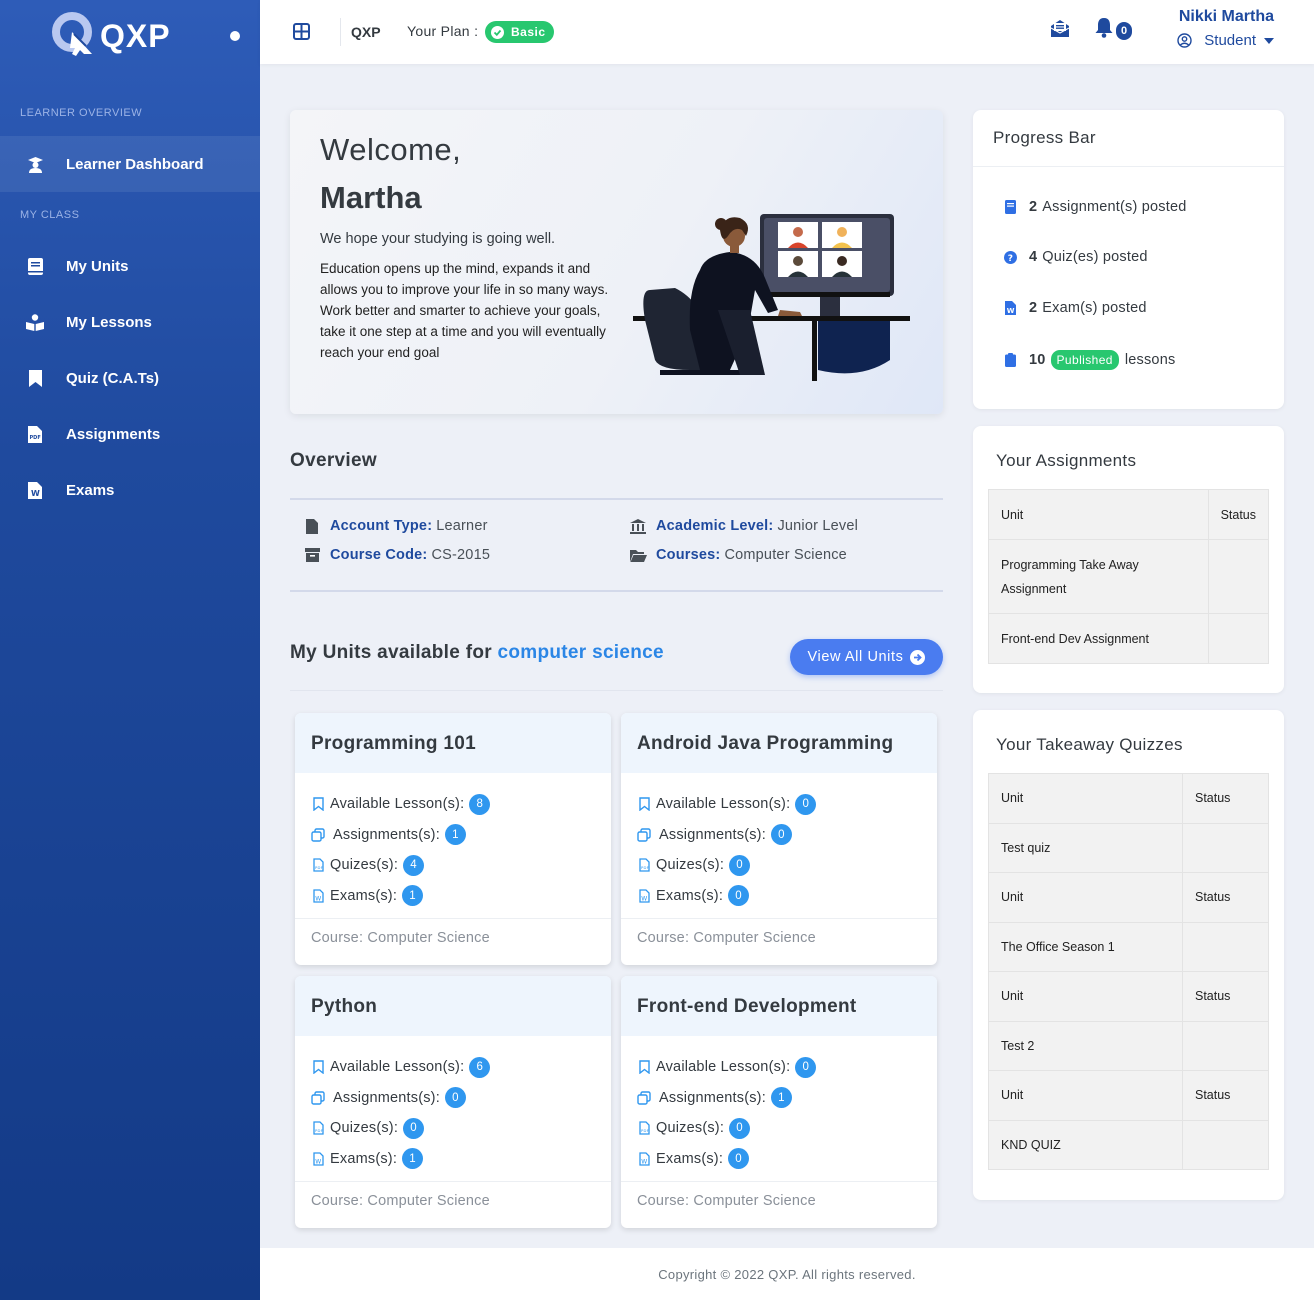 The height and width of the screenshot is (1300, 1314). I want to click on unit-card-title: Python, so click(453, 1006).